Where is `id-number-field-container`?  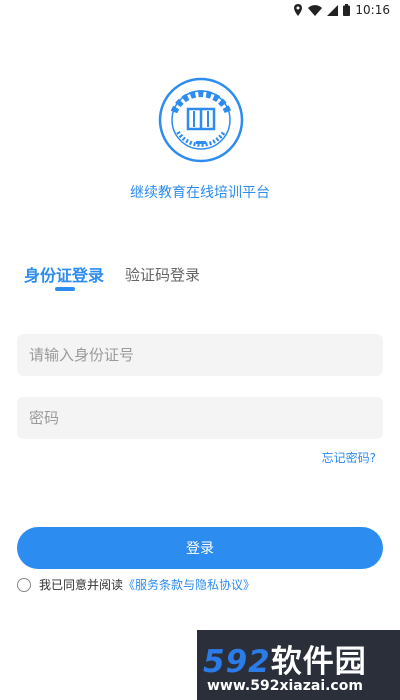
id-number-field-container is located at coordinates (200, 355).